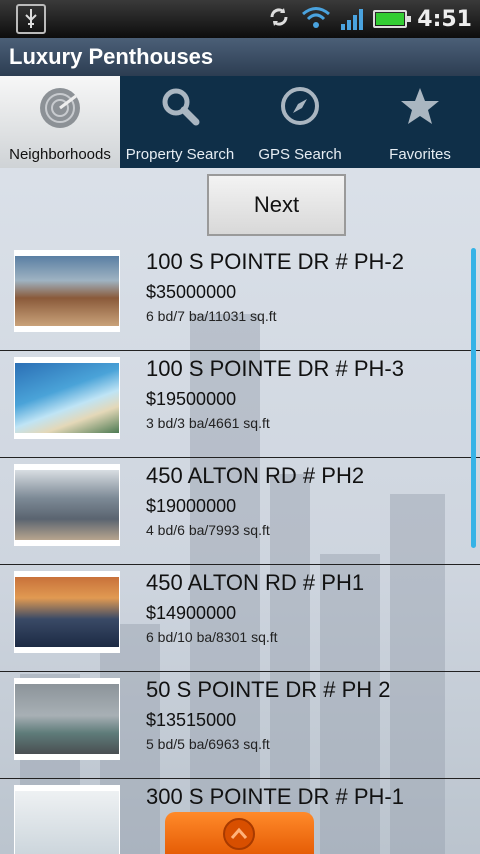 This screenshot has width=480, height=854. I want to click on chevron-up-icon, so click(239, 834).